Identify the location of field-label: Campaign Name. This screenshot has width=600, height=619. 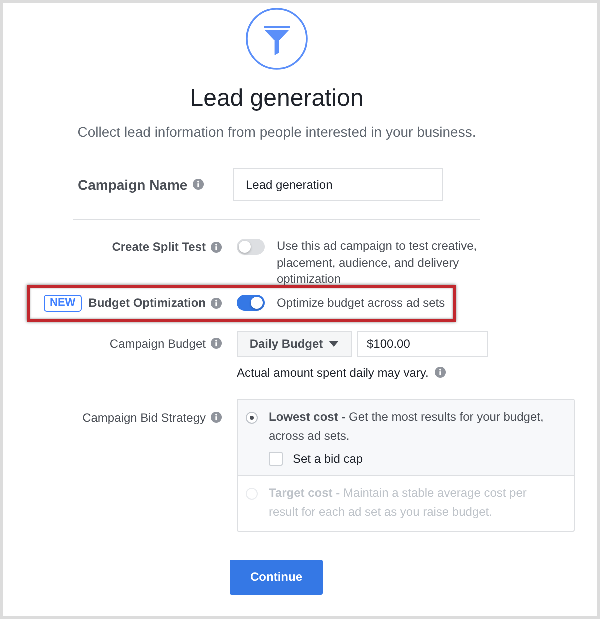
(133, 184).